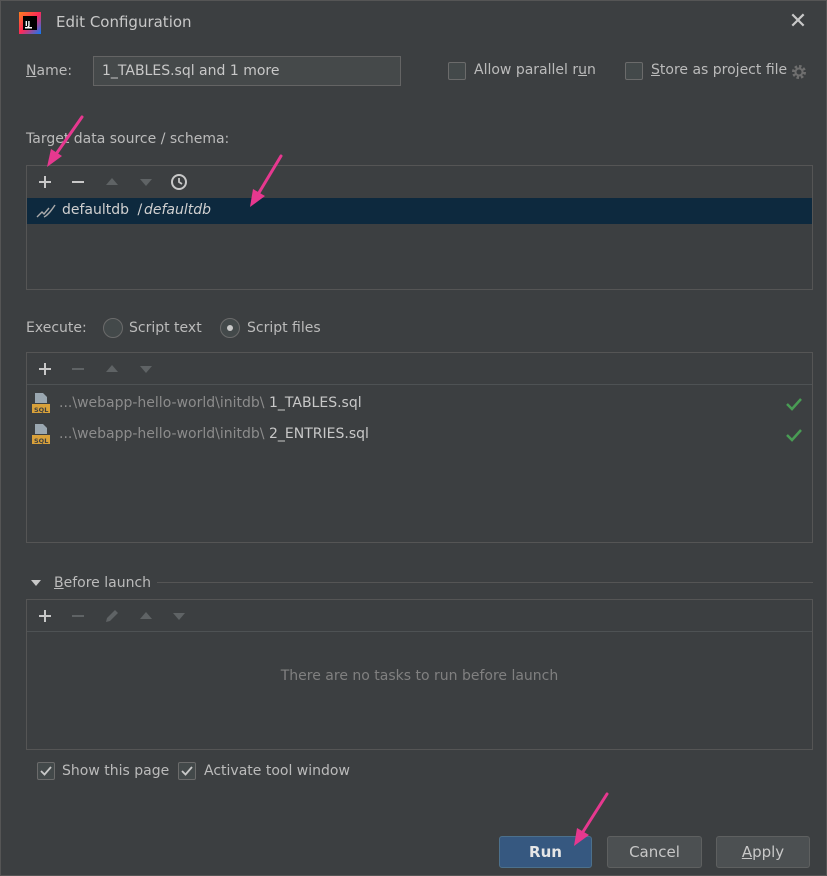 The width and height of the screenshot is (827, 876). Describe the element at coordinates (46, 771) in the screenshot. I see `show-this-page-checkbox` at that location.